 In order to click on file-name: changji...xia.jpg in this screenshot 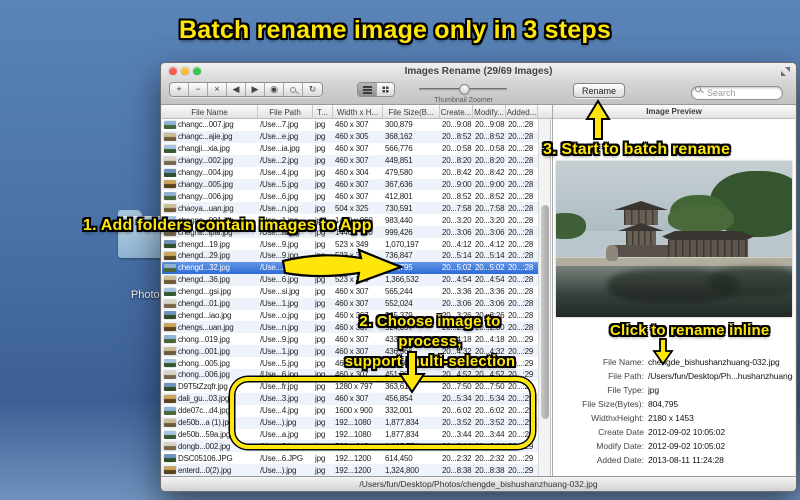, I will do `click(204, 149)`.